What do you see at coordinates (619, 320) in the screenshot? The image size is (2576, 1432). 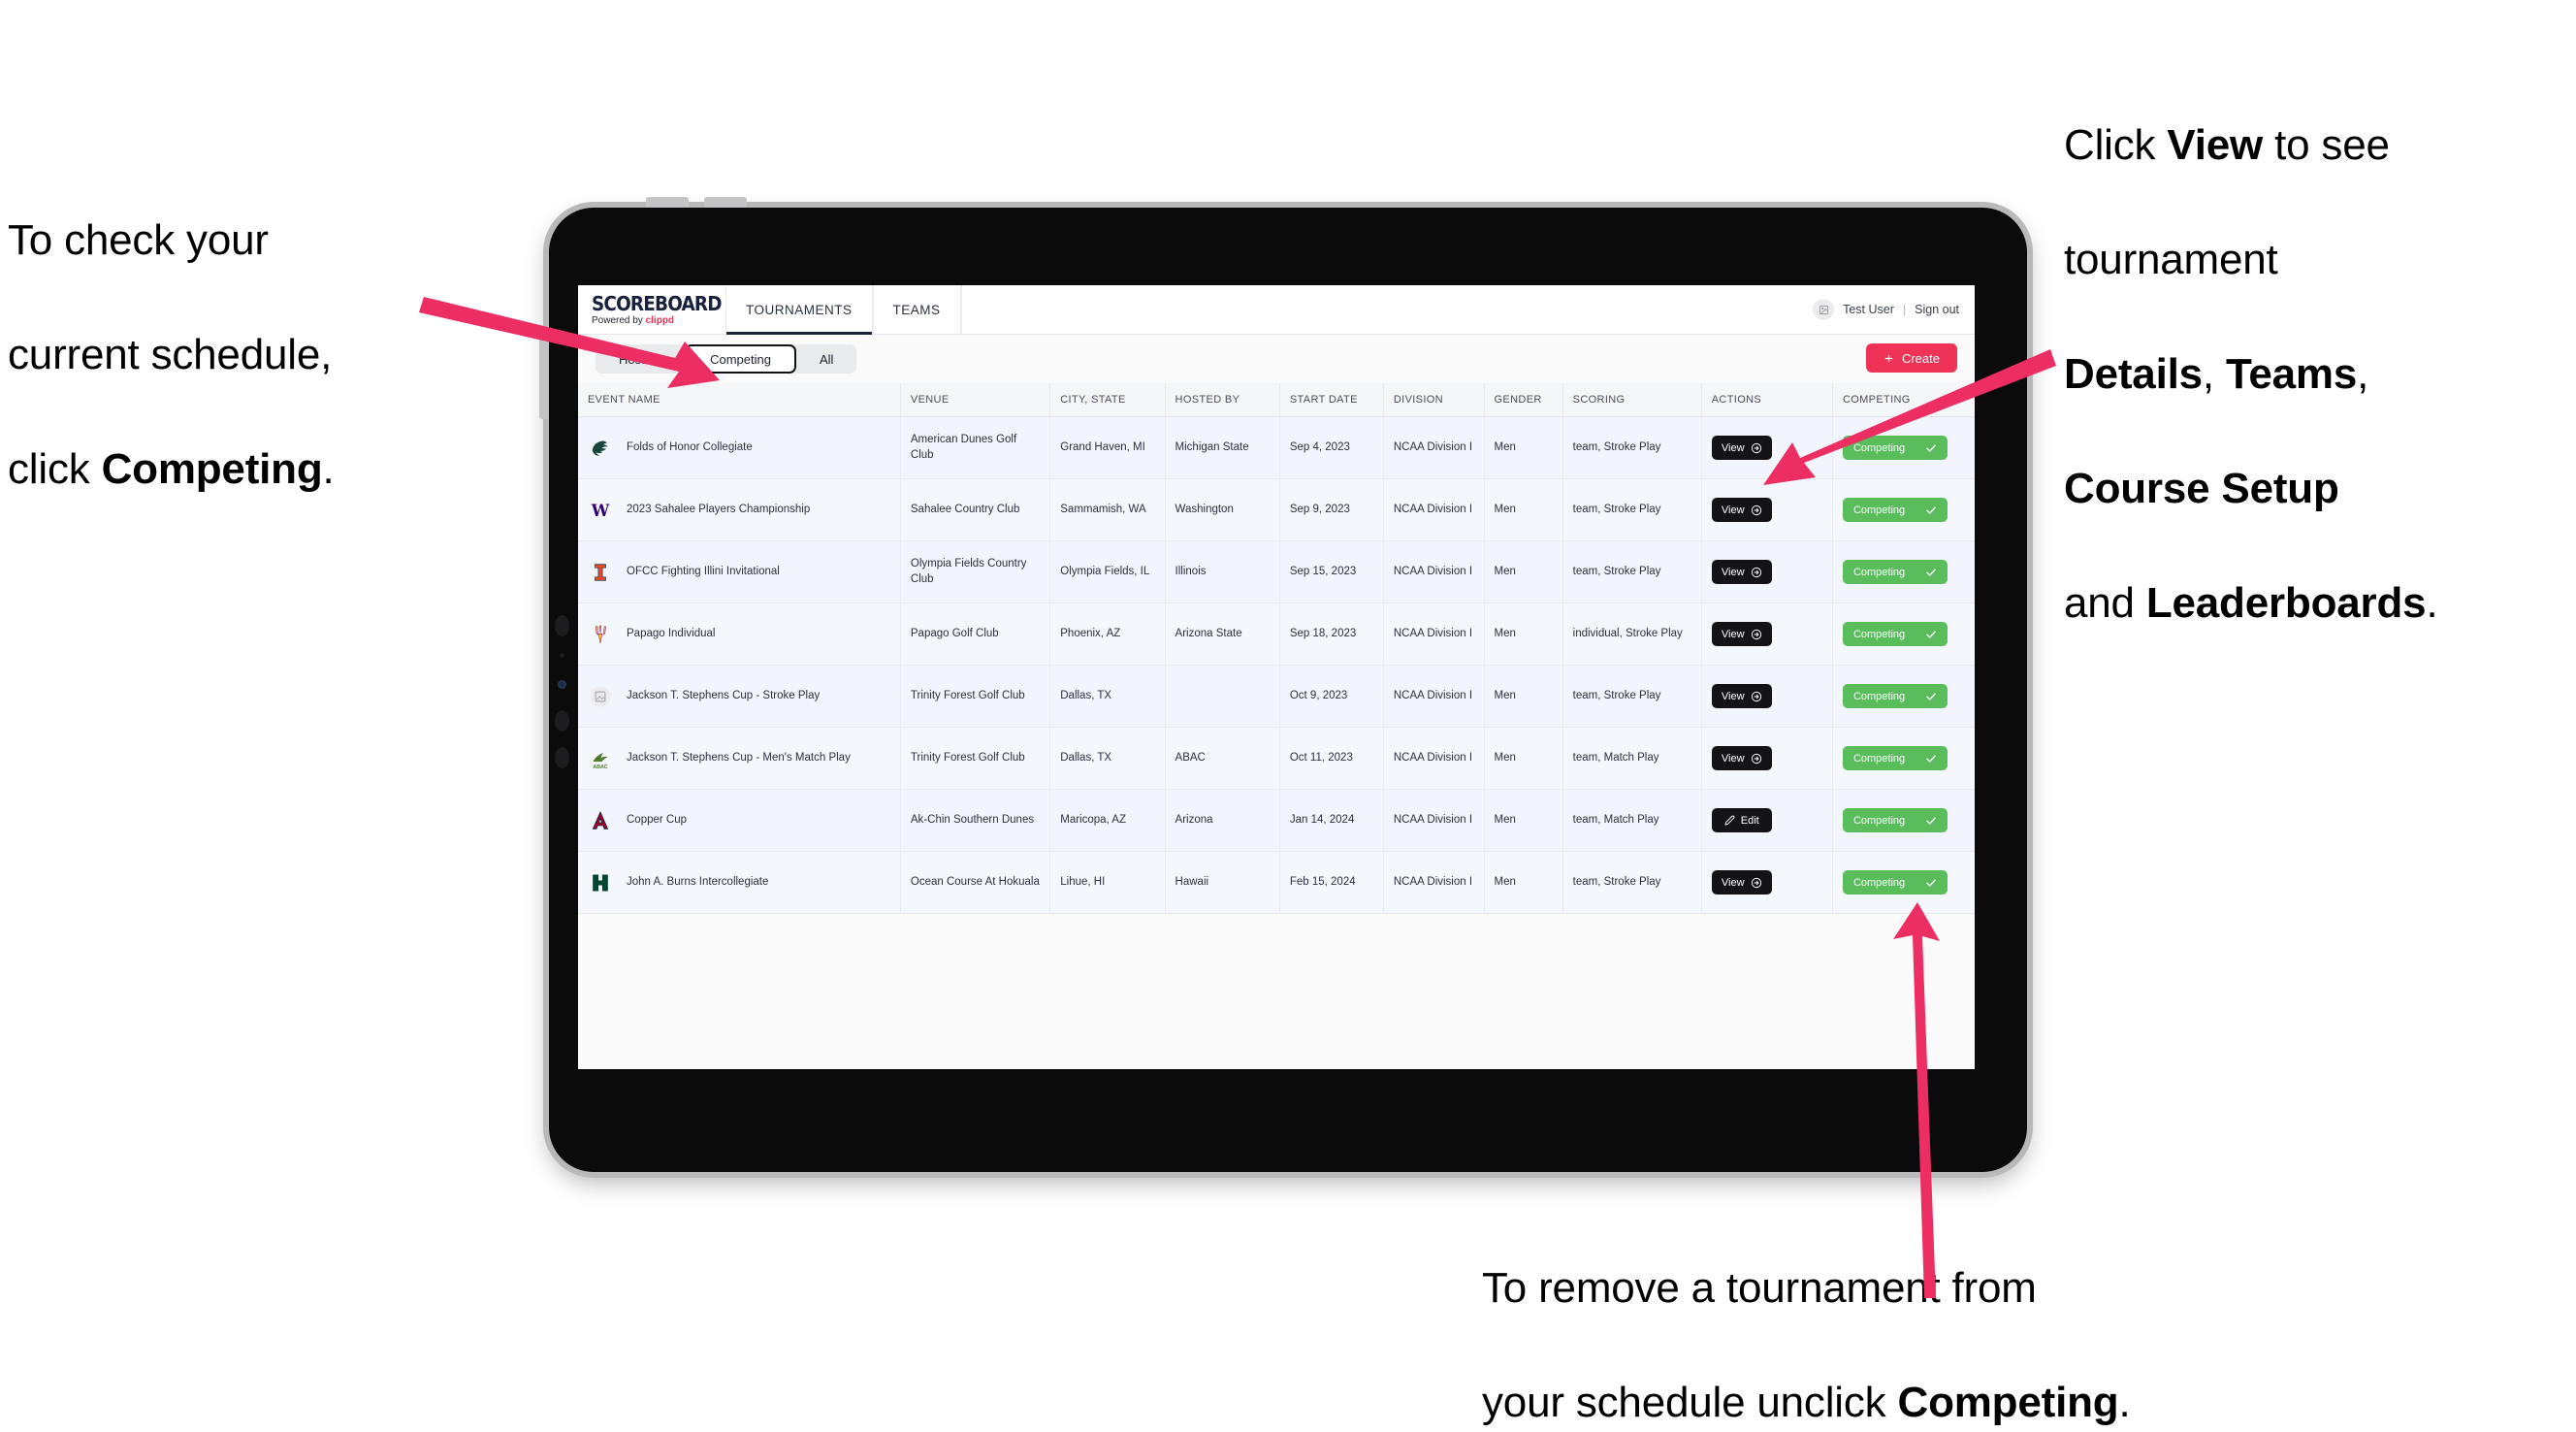 I see `brand-powered-text: Powered by` at bounding box center [619, 320].